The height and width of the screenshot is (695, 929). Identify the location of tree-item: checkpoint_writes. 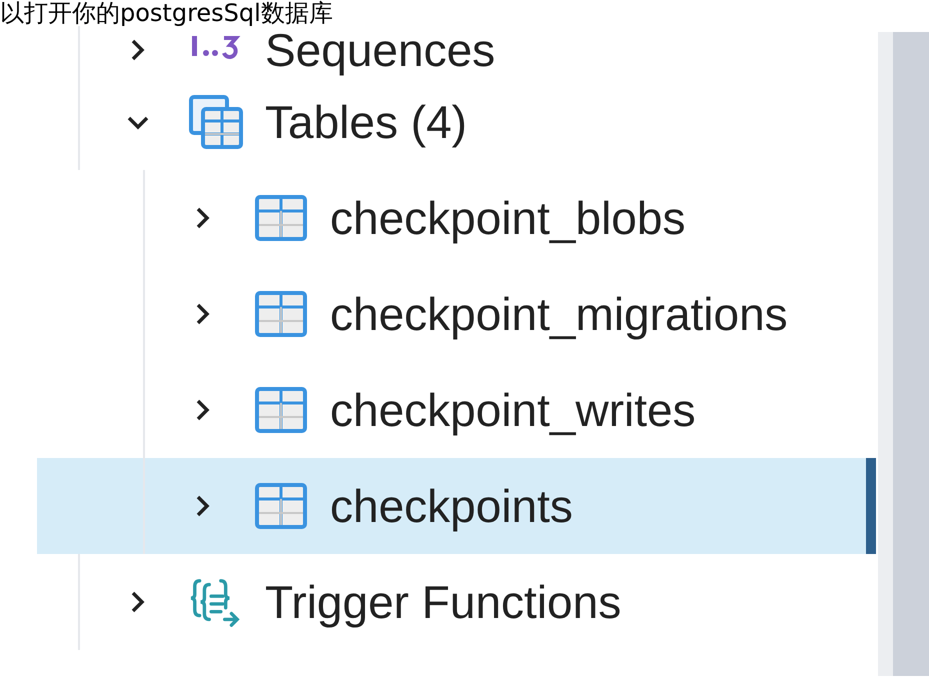
(456, 410).